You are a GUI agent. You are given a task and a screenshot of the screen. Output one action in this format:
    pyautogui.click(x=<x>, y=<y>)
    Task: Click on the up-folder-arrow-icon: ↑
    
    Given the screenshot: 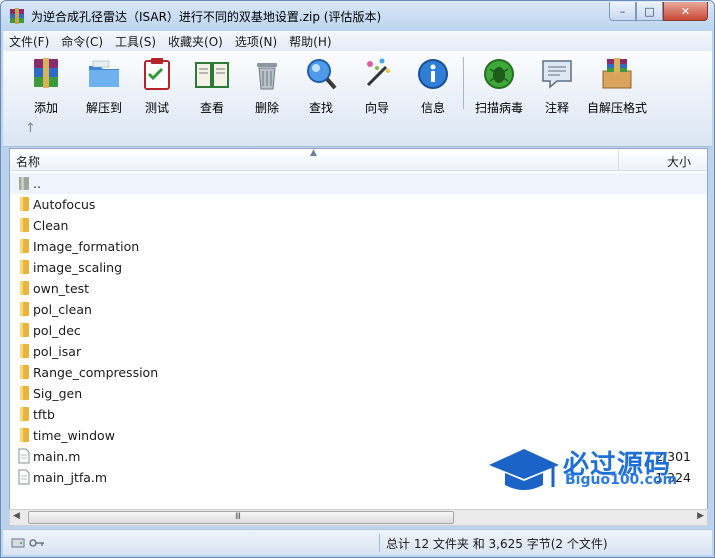 What is the action you would take?
    pyautogui.click(x=30, y=128)
    